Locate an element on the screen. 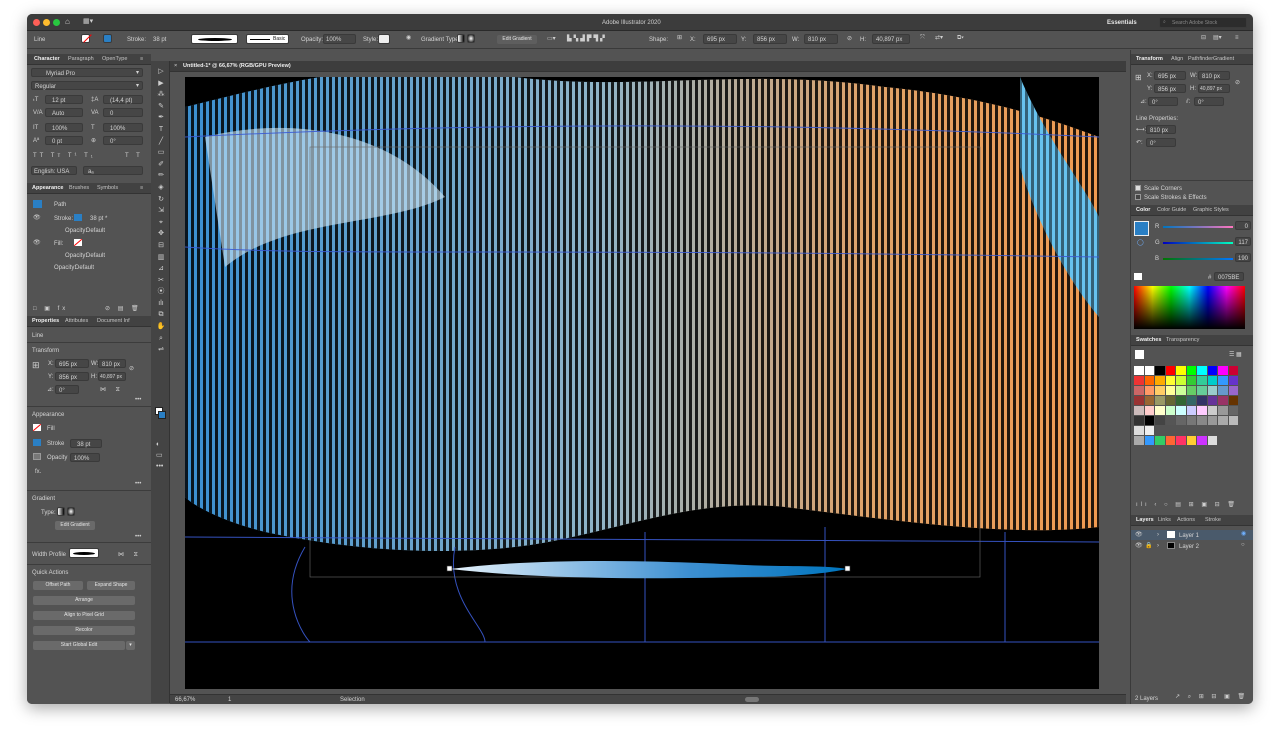  tab-appearance: Appearance is located at coordinates (48, 188).